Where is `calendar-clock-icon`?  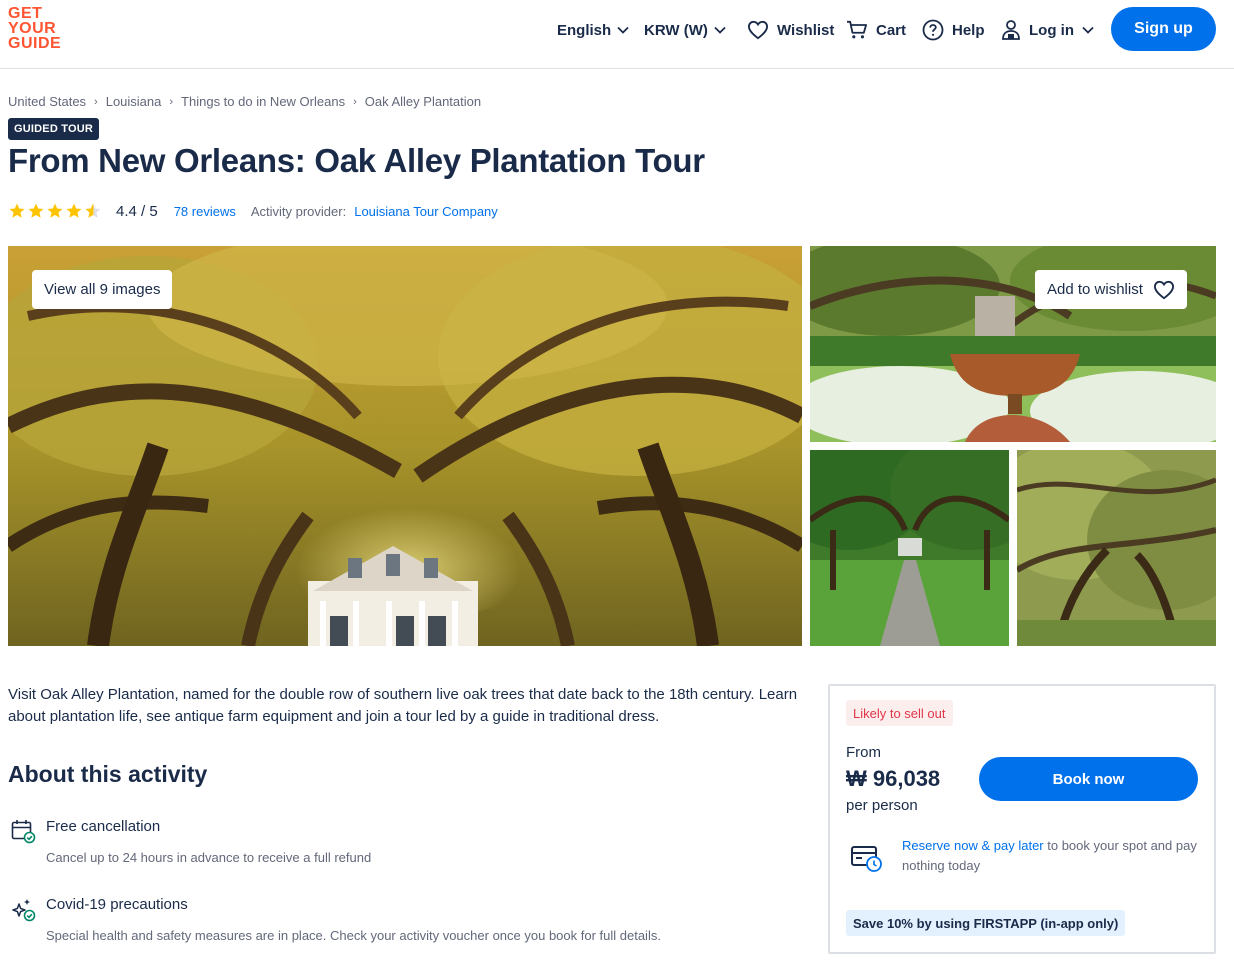 calendar-clock-icon is located at coordinates (866, 859).